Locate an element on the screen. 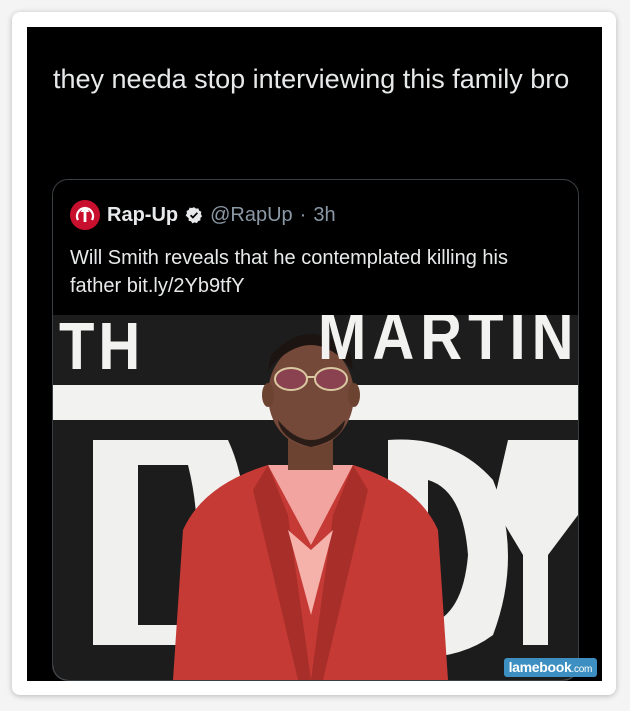 This screenshot has width=630, height=711. verified-badge-icon is located at coordinates (194, 215).